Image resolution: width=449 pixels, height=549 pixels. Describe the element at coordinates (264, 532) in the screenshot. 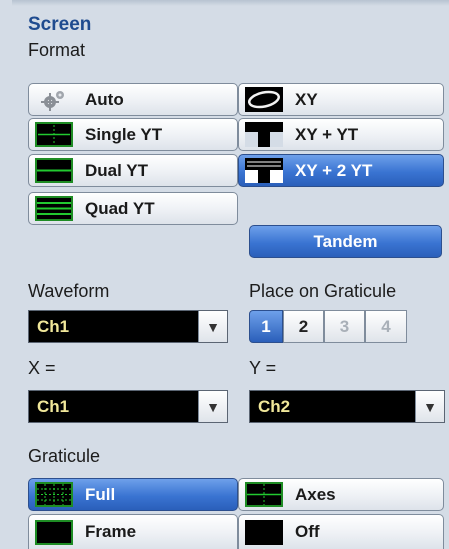

I see `off-icon` at that location.